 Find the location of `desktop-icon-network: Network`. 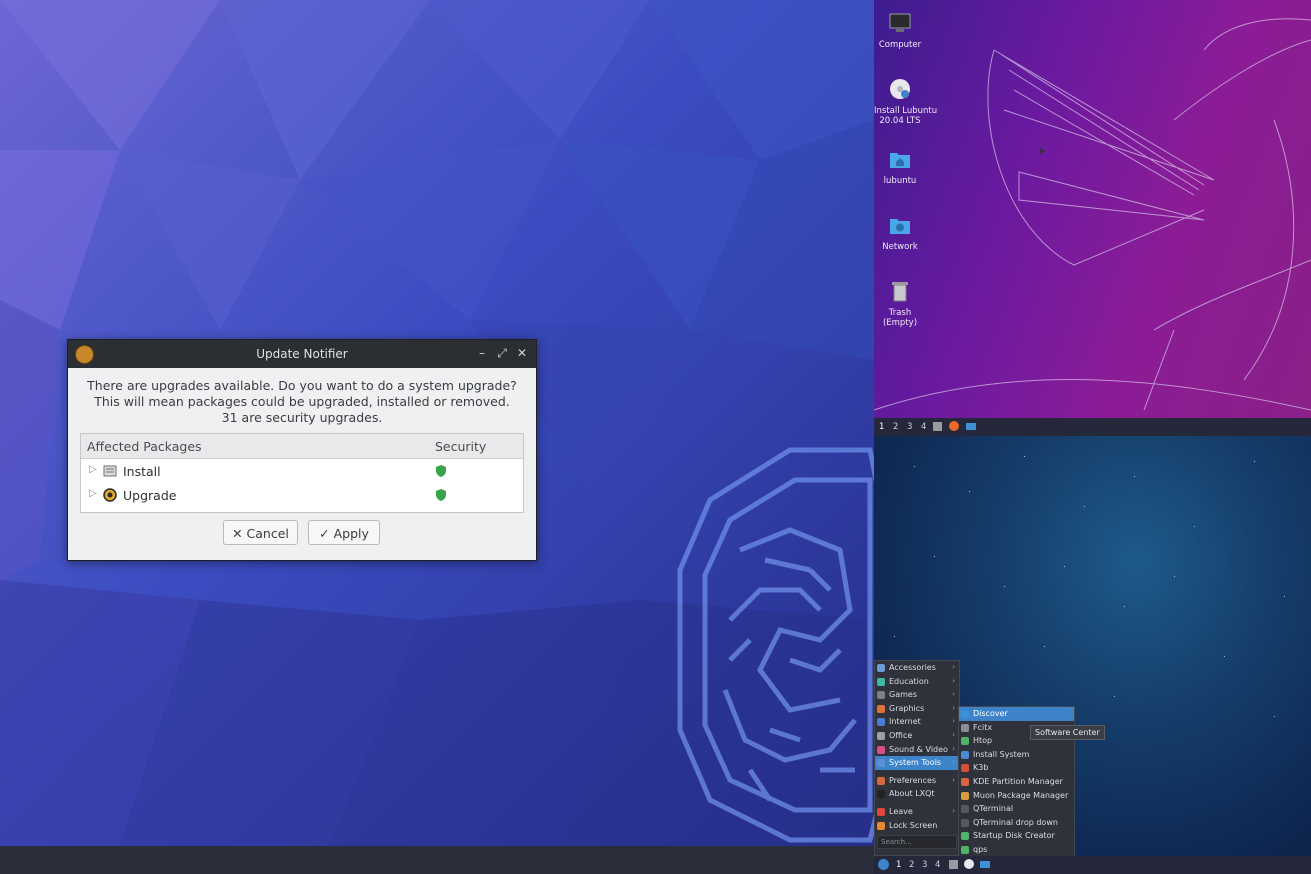

desktop-icon-network: Network is located at coordinates (900, 233).